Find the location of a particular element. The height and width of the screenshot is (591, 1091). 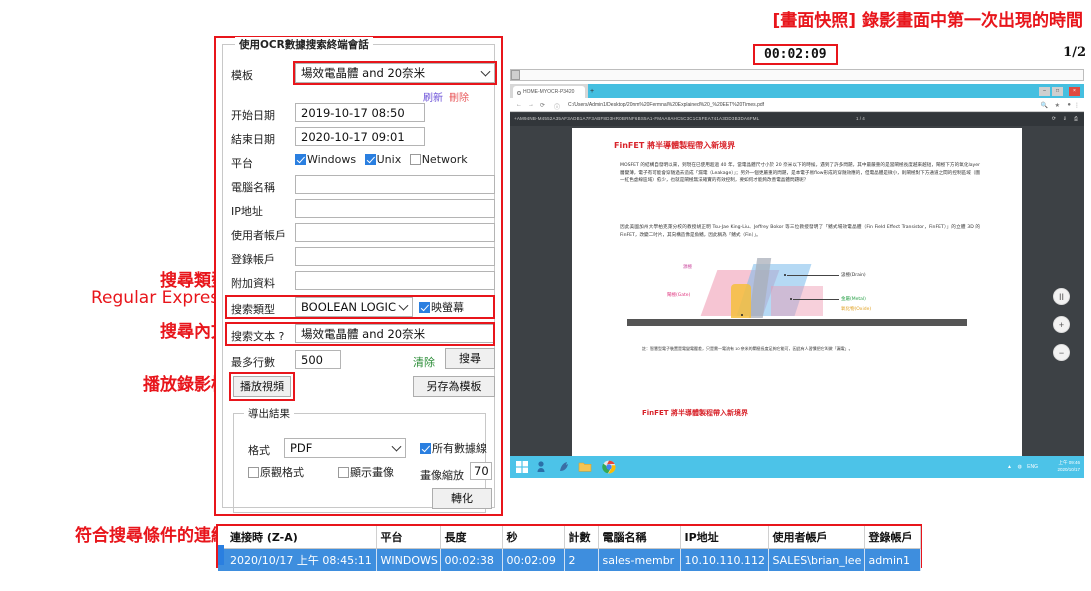

end-date-input: 2020-10-17 09:01 is located at coordinates (360, 136).